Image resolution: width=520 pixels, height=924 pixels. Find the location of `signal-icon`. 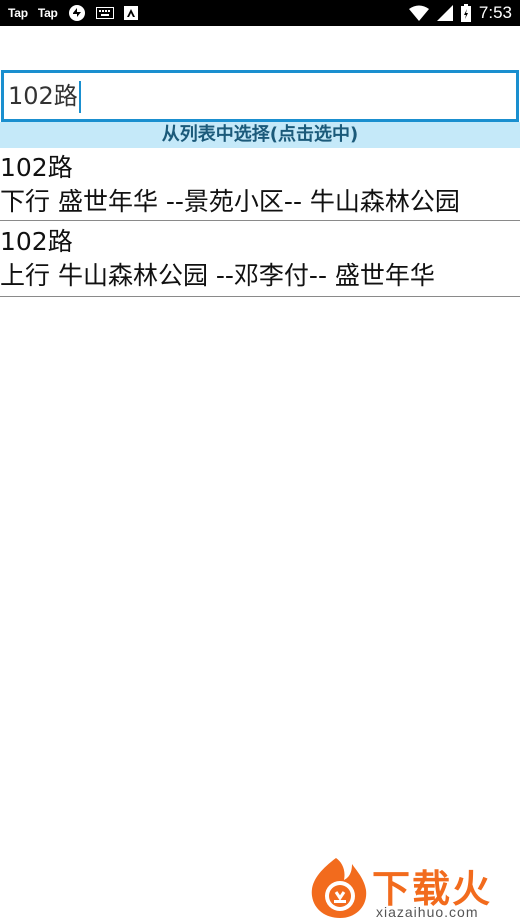

signal-icon is located at coordinates (444, 13).